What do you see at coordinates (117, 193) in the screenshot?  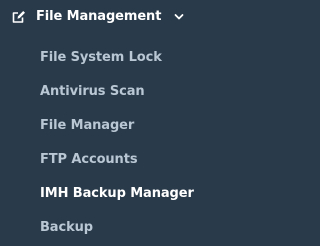 I see `submenu-item-label: IMH Backup Manager` at bounding box center [117, 193].